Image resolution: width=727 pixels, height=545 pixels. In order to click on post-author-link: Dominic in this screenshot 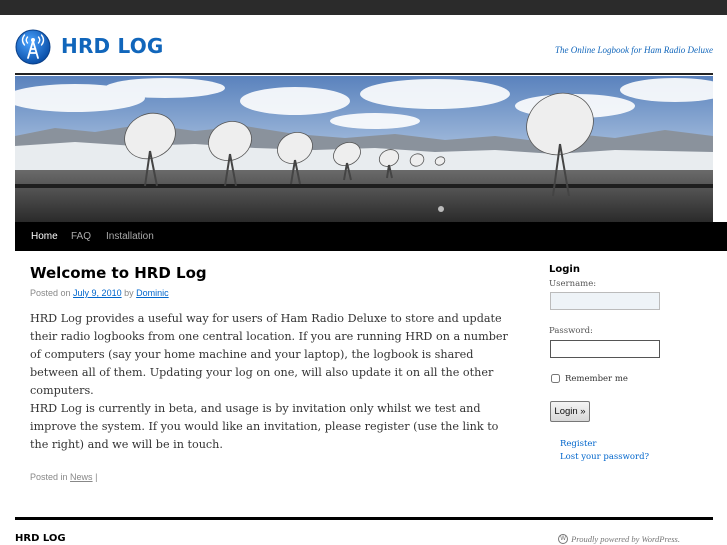, I will do `click(152, 293)`.